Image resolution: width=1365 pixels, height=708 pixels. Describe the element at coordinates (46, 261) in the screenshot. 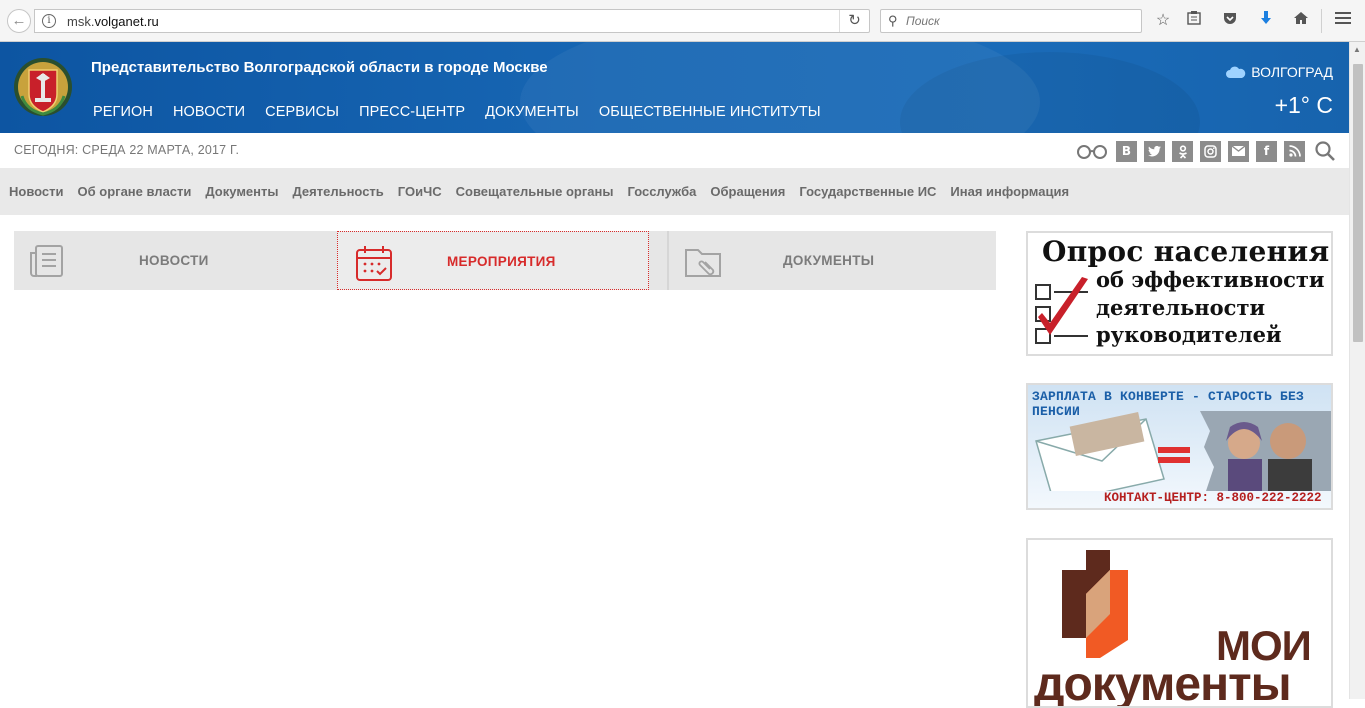

I see `newspaper-icon` at that location.